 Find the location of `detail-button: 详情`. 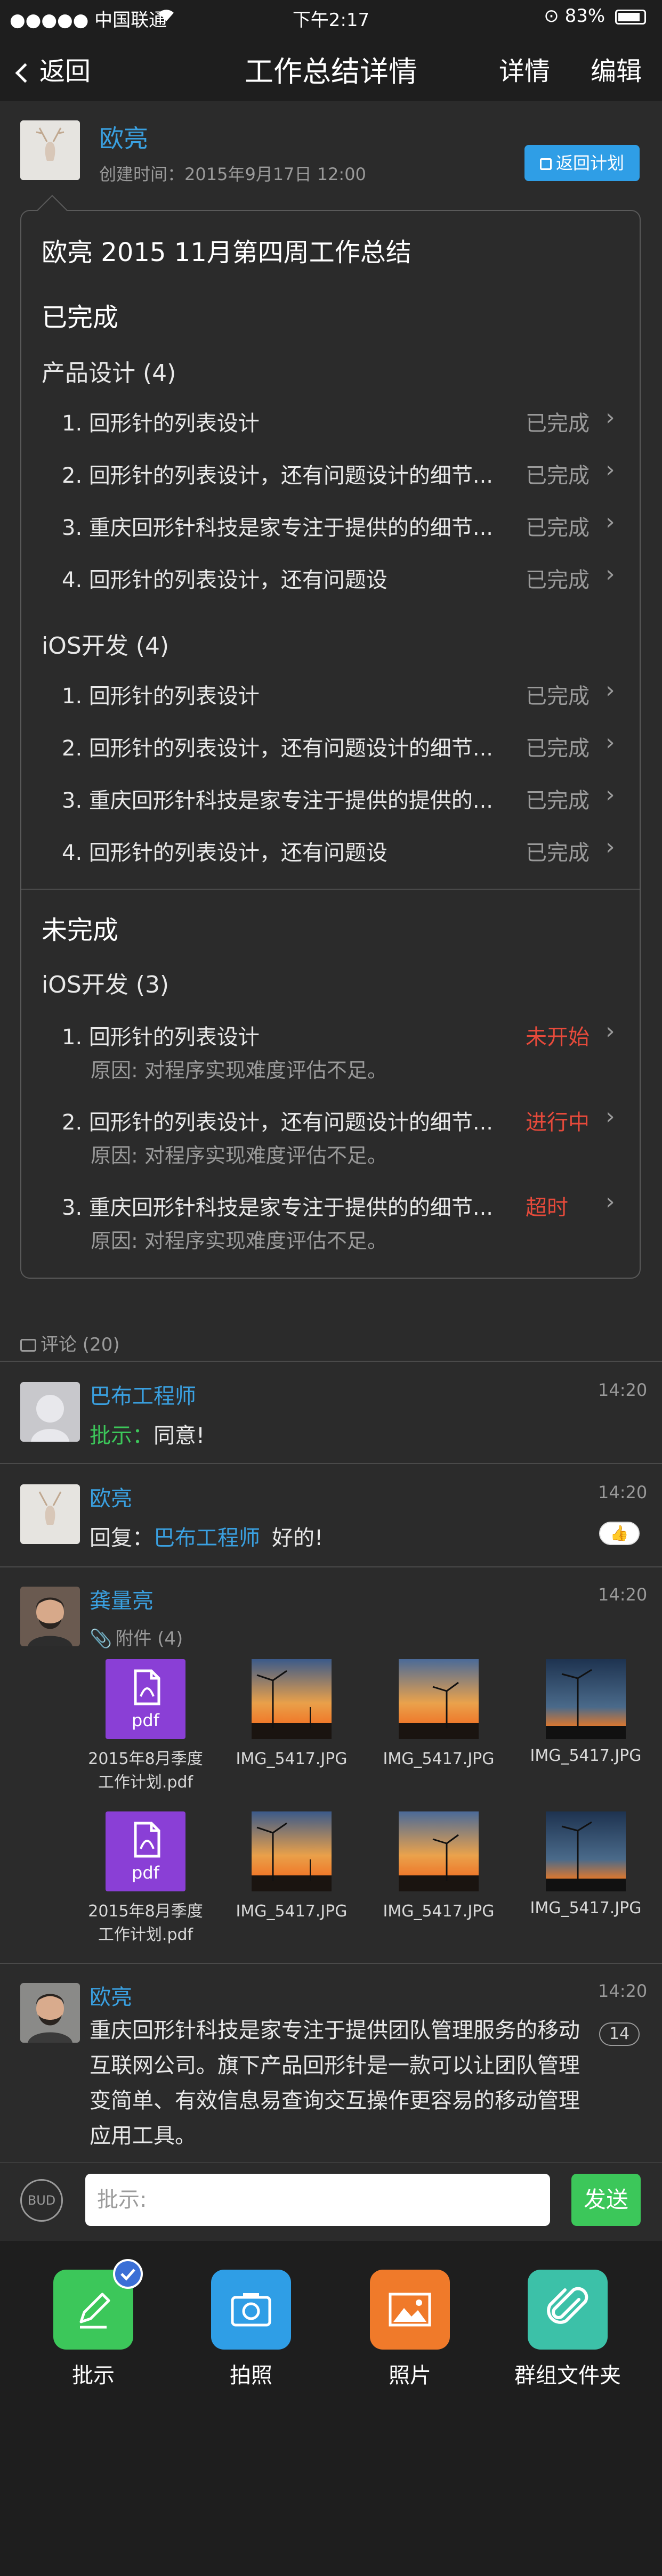

detail-button: 详情 is located at coordinates (524, 68).